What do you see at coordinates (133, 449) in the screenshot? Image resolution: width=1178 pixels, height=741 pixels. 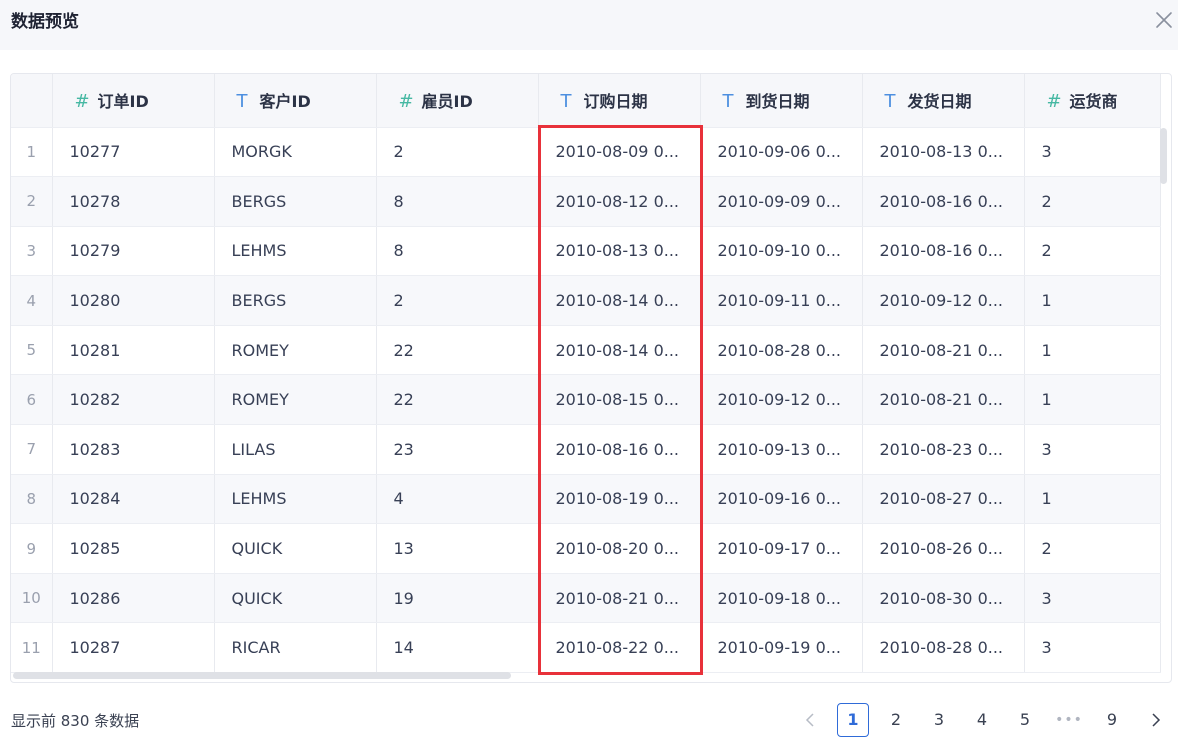 I see `cell-order-id: 10283` at bounding box center [133, 449].